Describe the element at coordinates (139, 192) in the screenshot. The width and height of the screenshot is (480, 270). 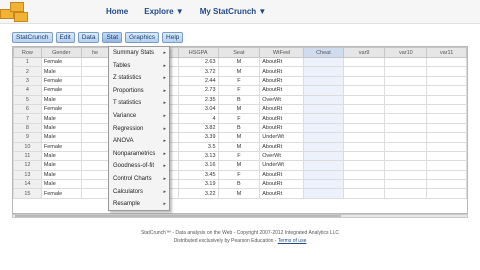
I see `stat-menu-item: Calculators ▸` at that location.